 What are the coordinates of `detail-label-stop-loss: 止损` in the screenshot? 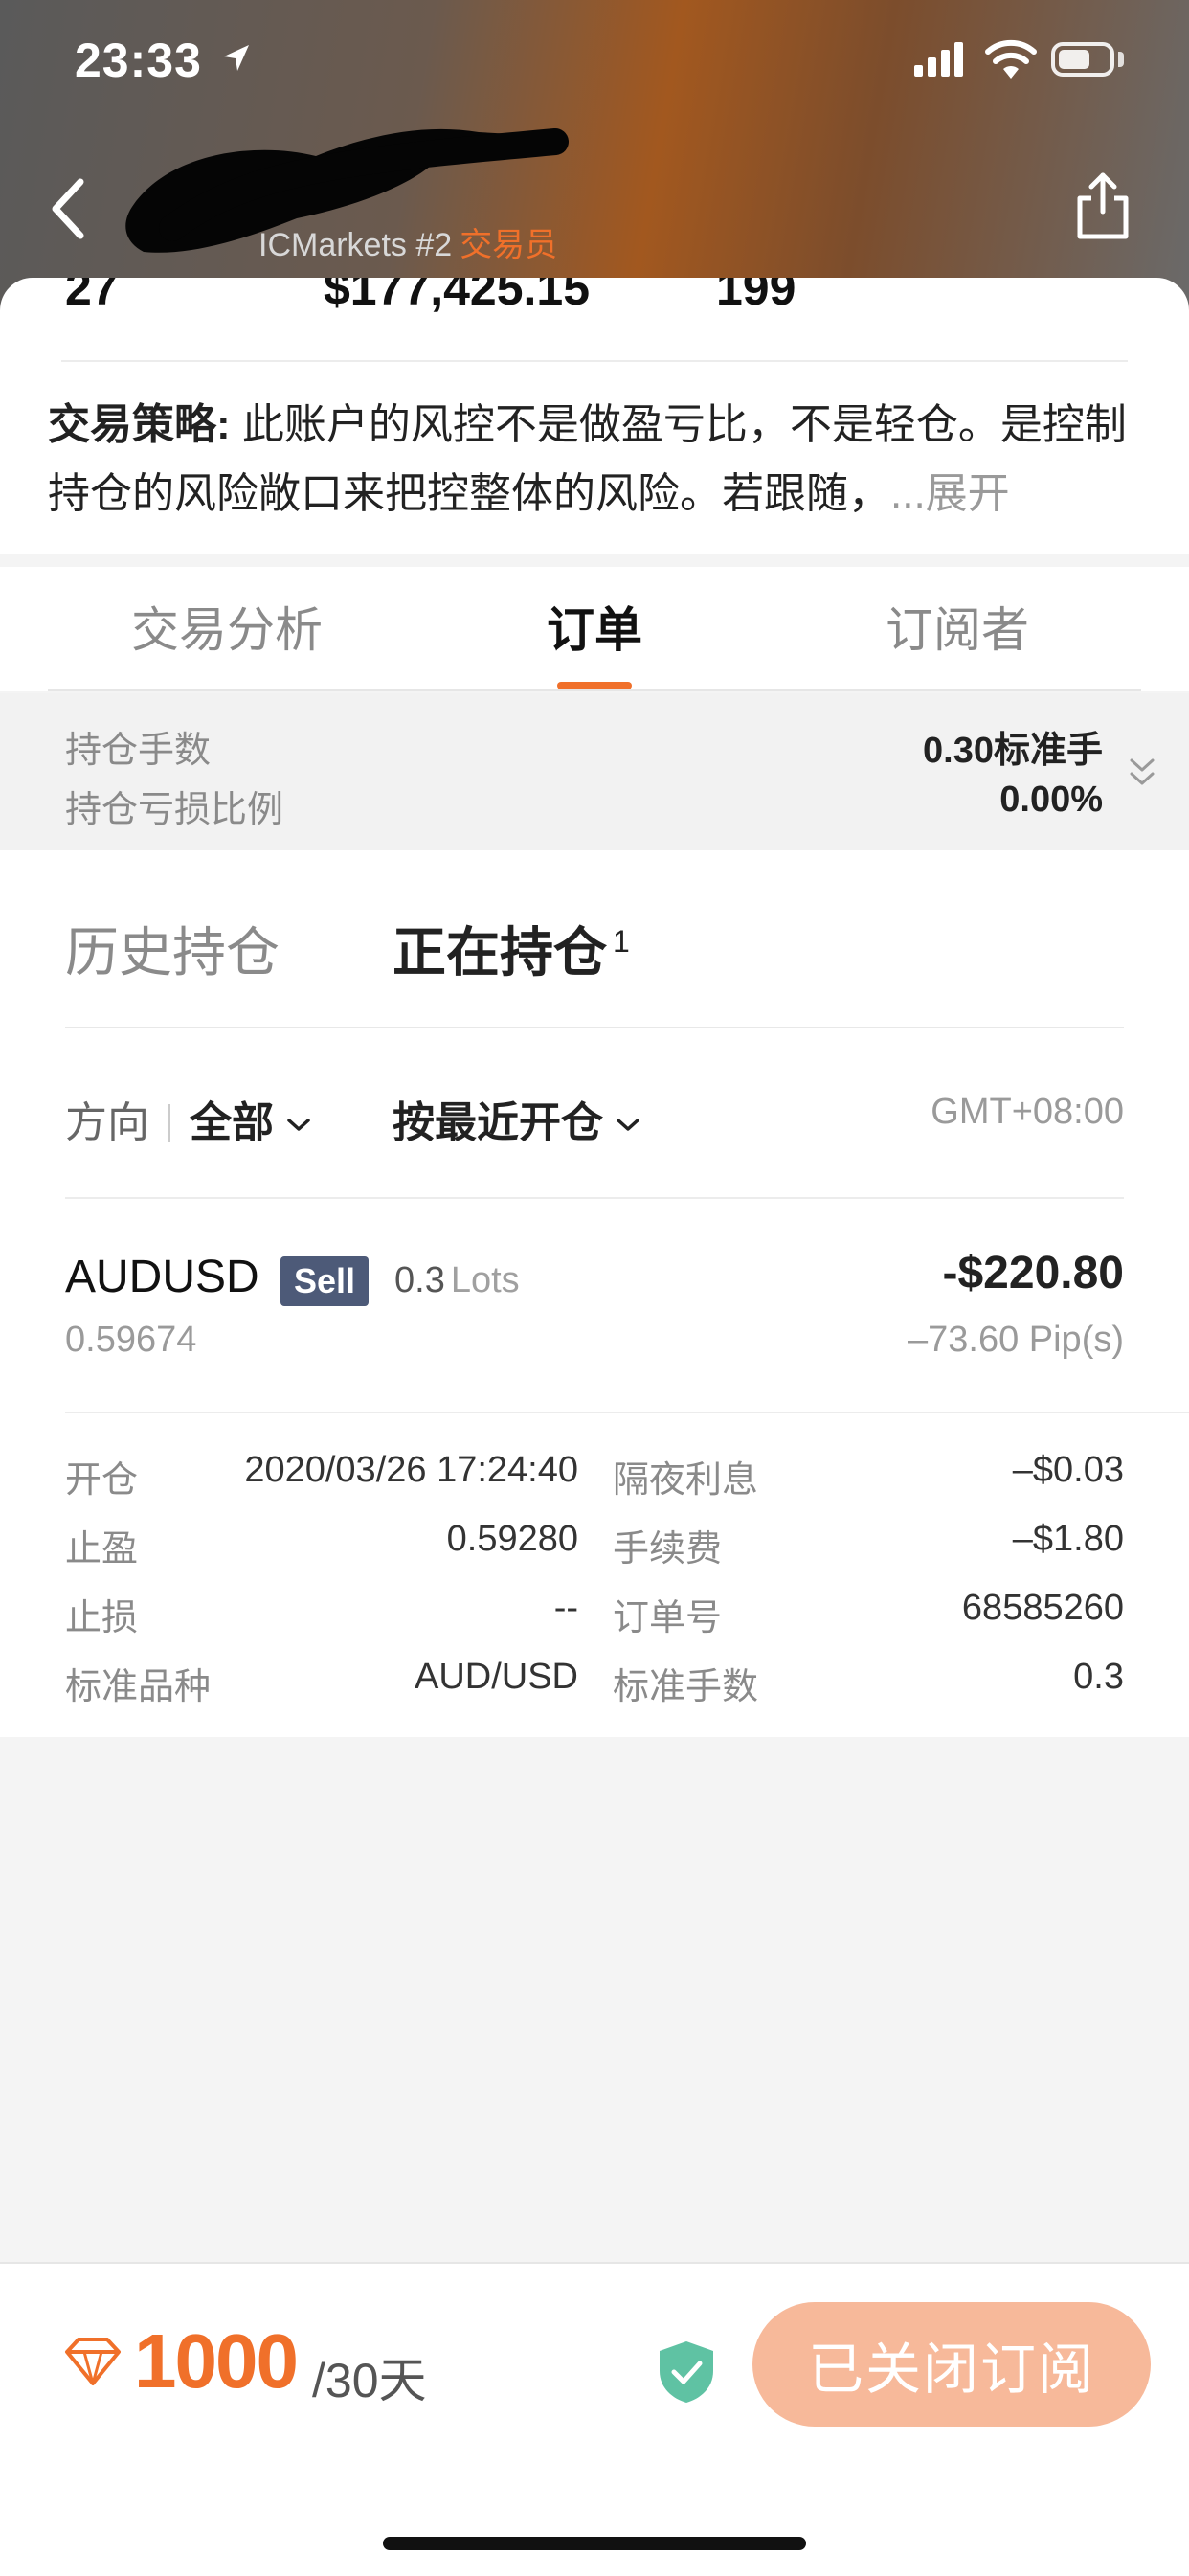 It's located at (102, 1618).